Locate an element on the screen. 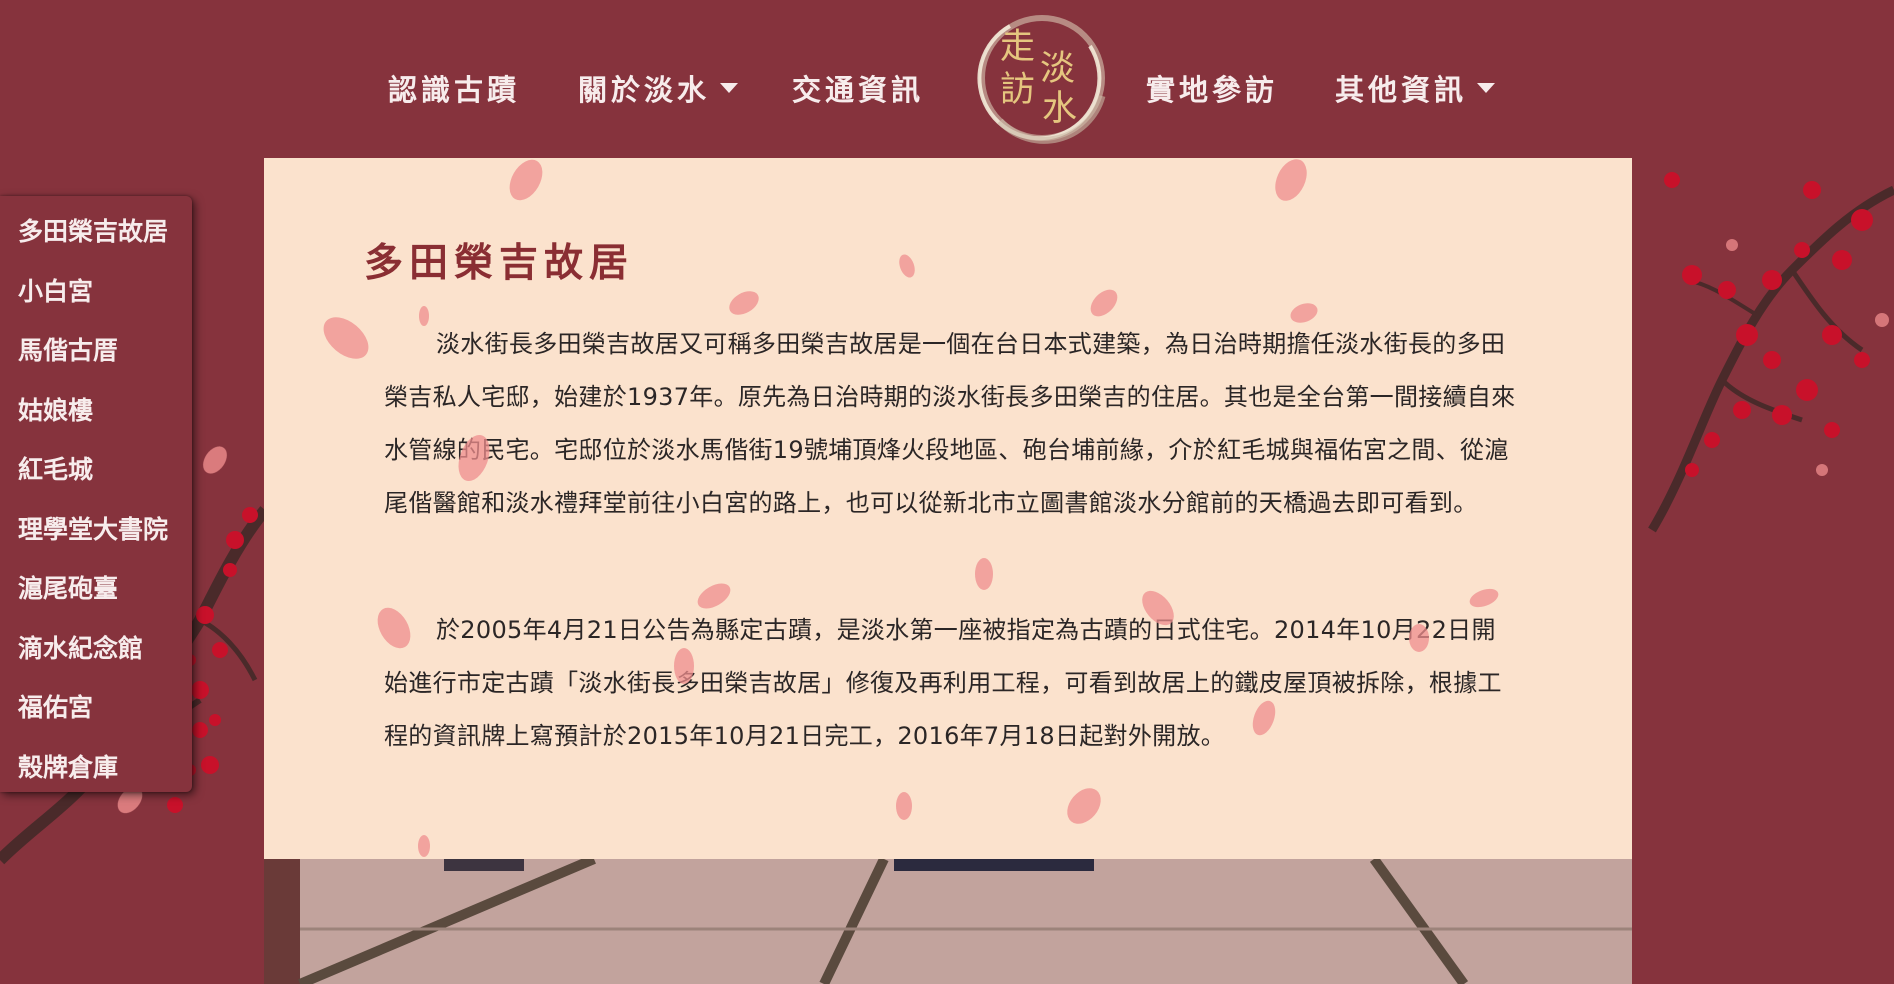  nav-item-label: 交通資訊 is located at coordinates (858, 90).